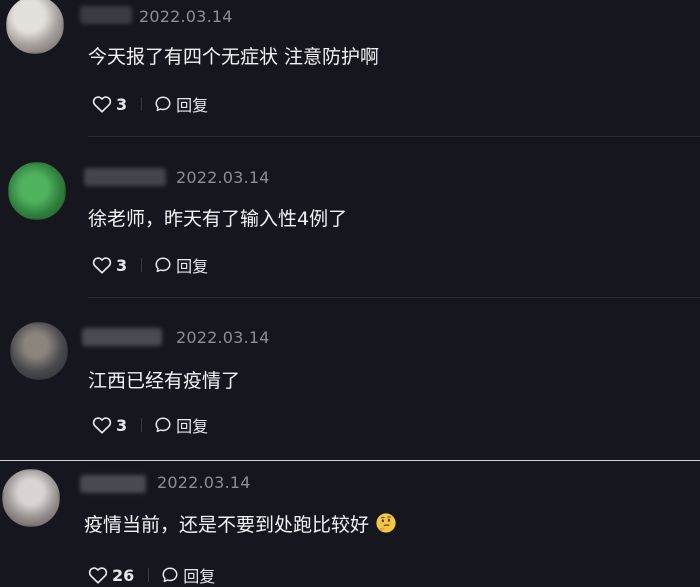 This screenshot has height=587, width=700. I want to click on comment-text: 徐老师，昨天有了输入性4例了, so click(218, 219).